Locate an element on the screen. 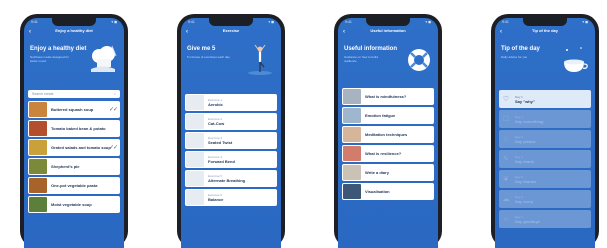 The width and height of the screenshot is (607, 248). list-item: ☐ Day 2 Say something is located at coordinates (545, 119).